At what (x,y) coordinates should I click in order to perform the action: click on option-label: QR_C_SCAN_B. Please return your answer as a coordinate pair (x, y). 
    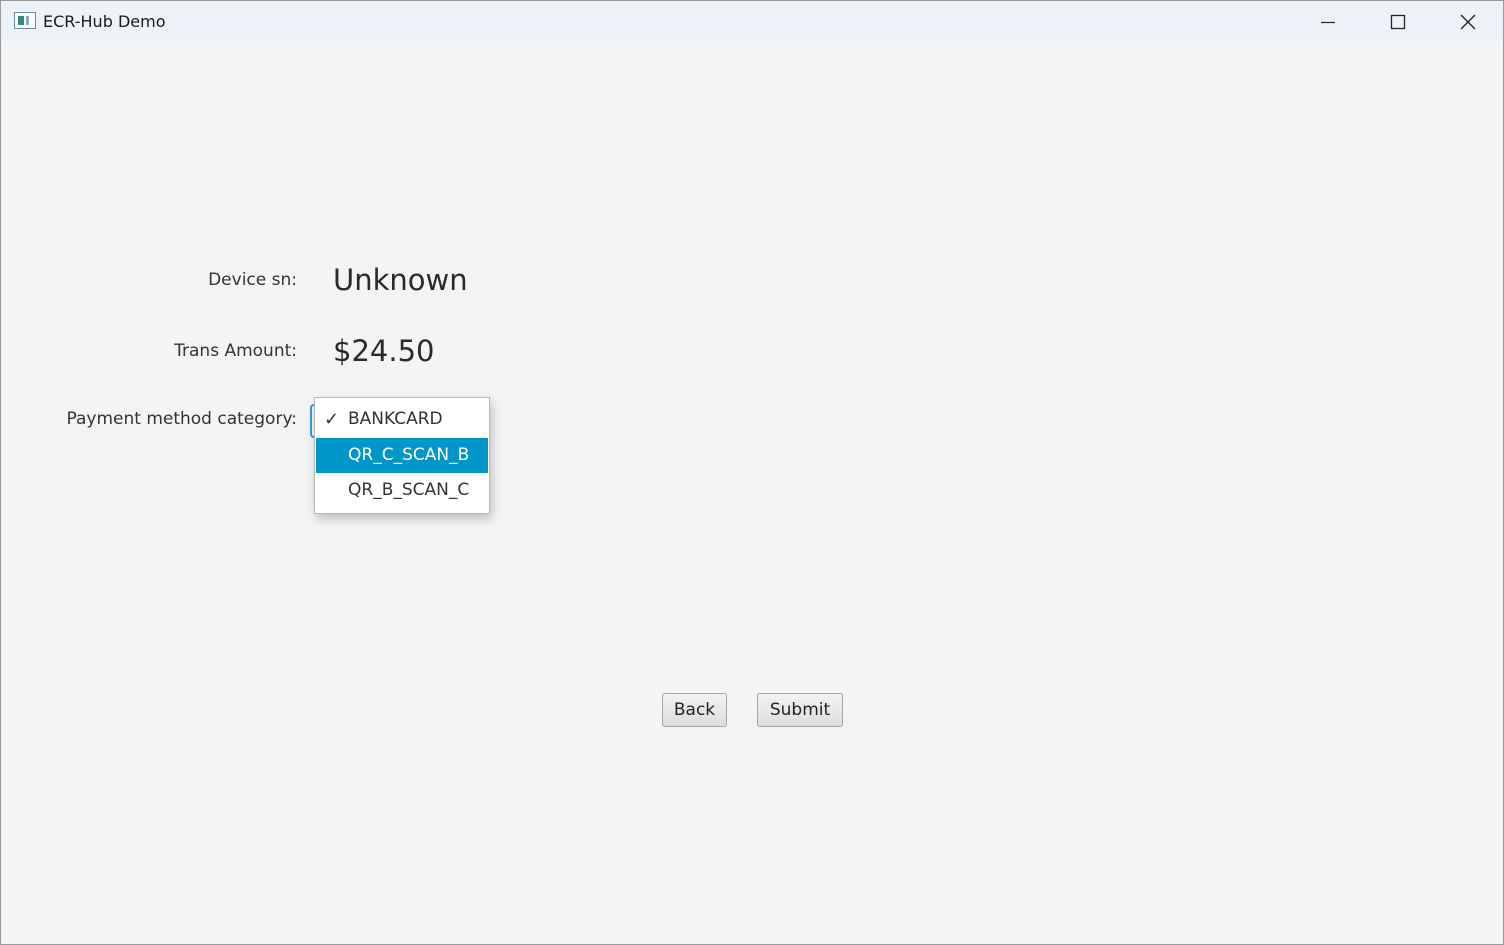
    Looking at the image, I should click on (409, 455).